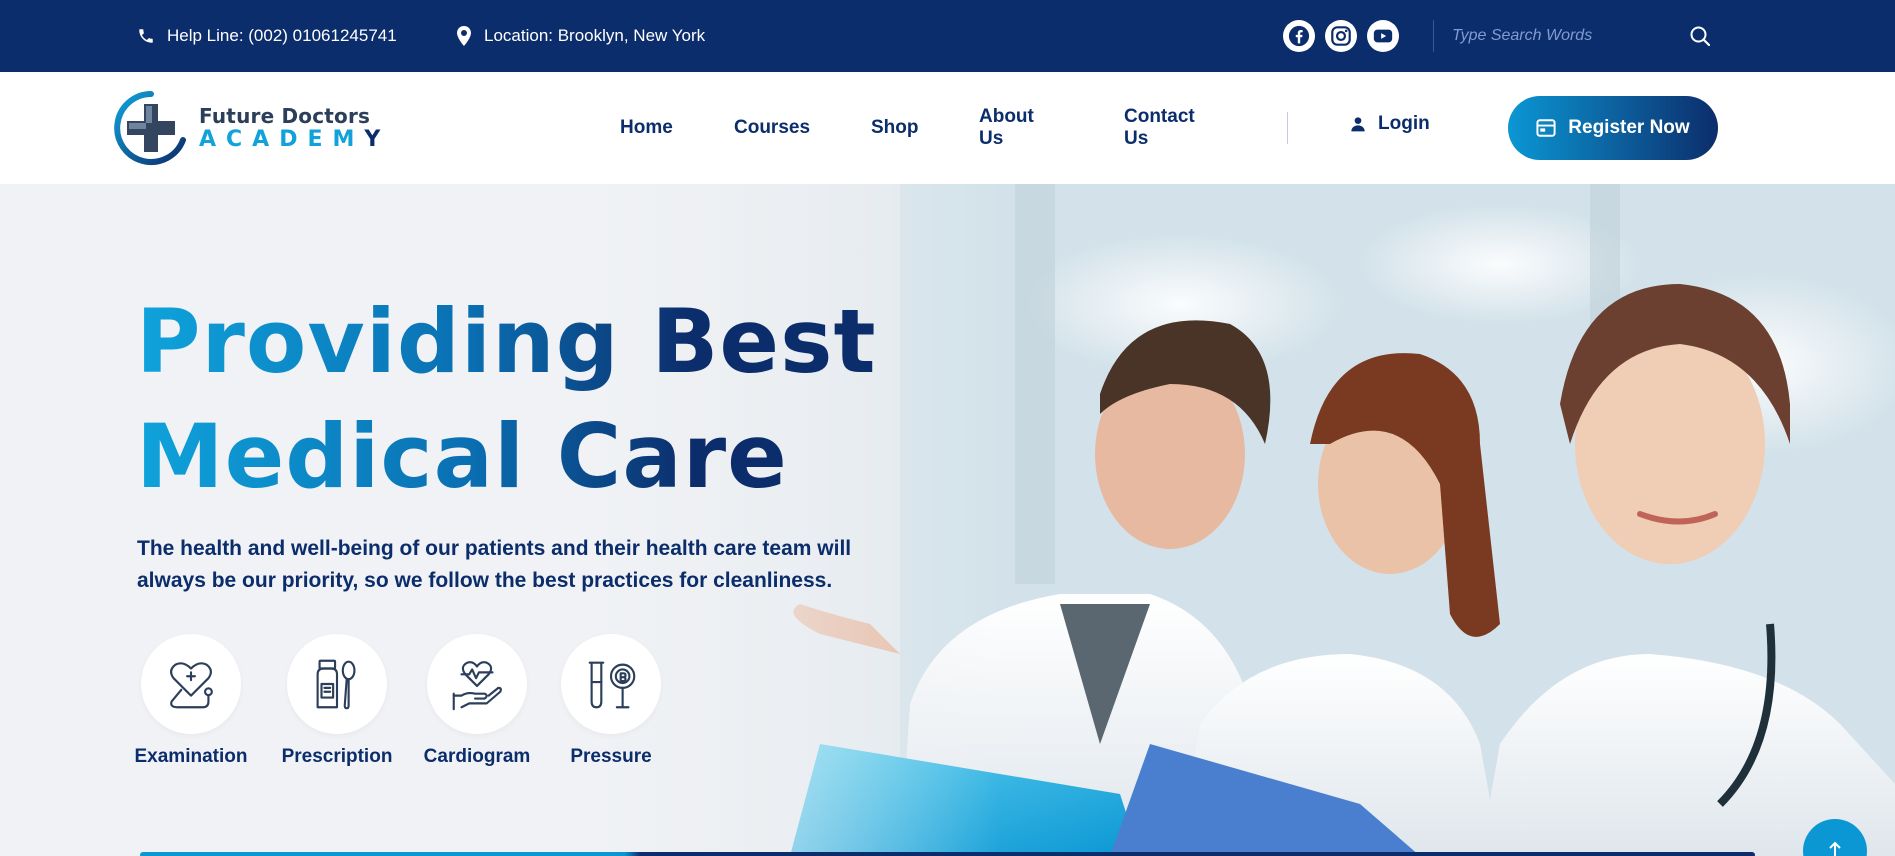 Image resolution: width=1895 pixels, height=856 pixels. Describe the element at coordinates (150, 128) in the screenshot. I see `medical-cross-logo-icon` at that location.